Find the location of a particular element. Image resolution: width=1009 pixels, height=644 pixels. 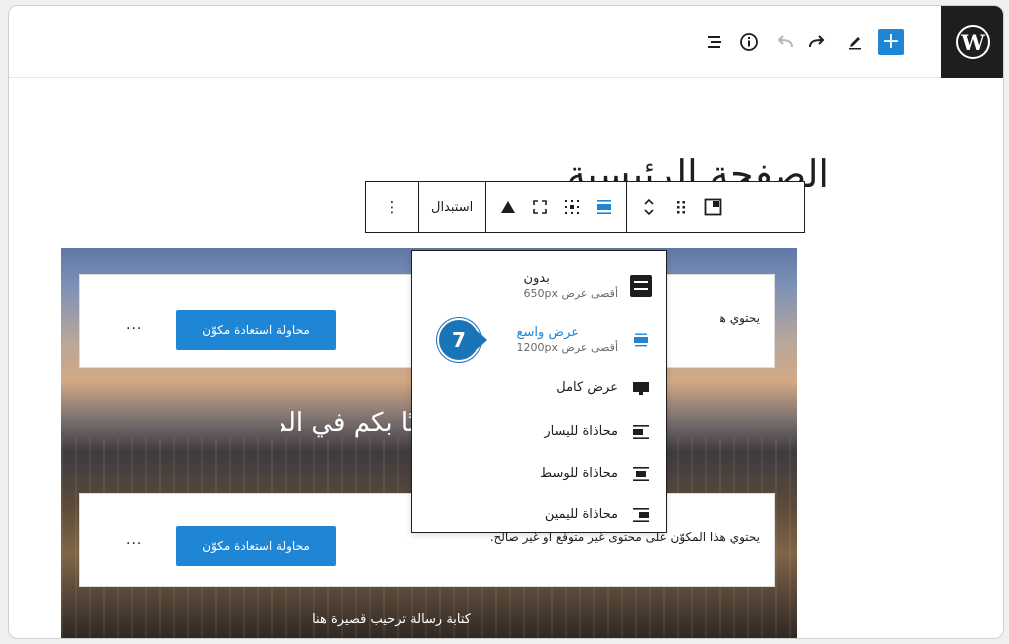

undo-icon is located at coordinates (785, 41).